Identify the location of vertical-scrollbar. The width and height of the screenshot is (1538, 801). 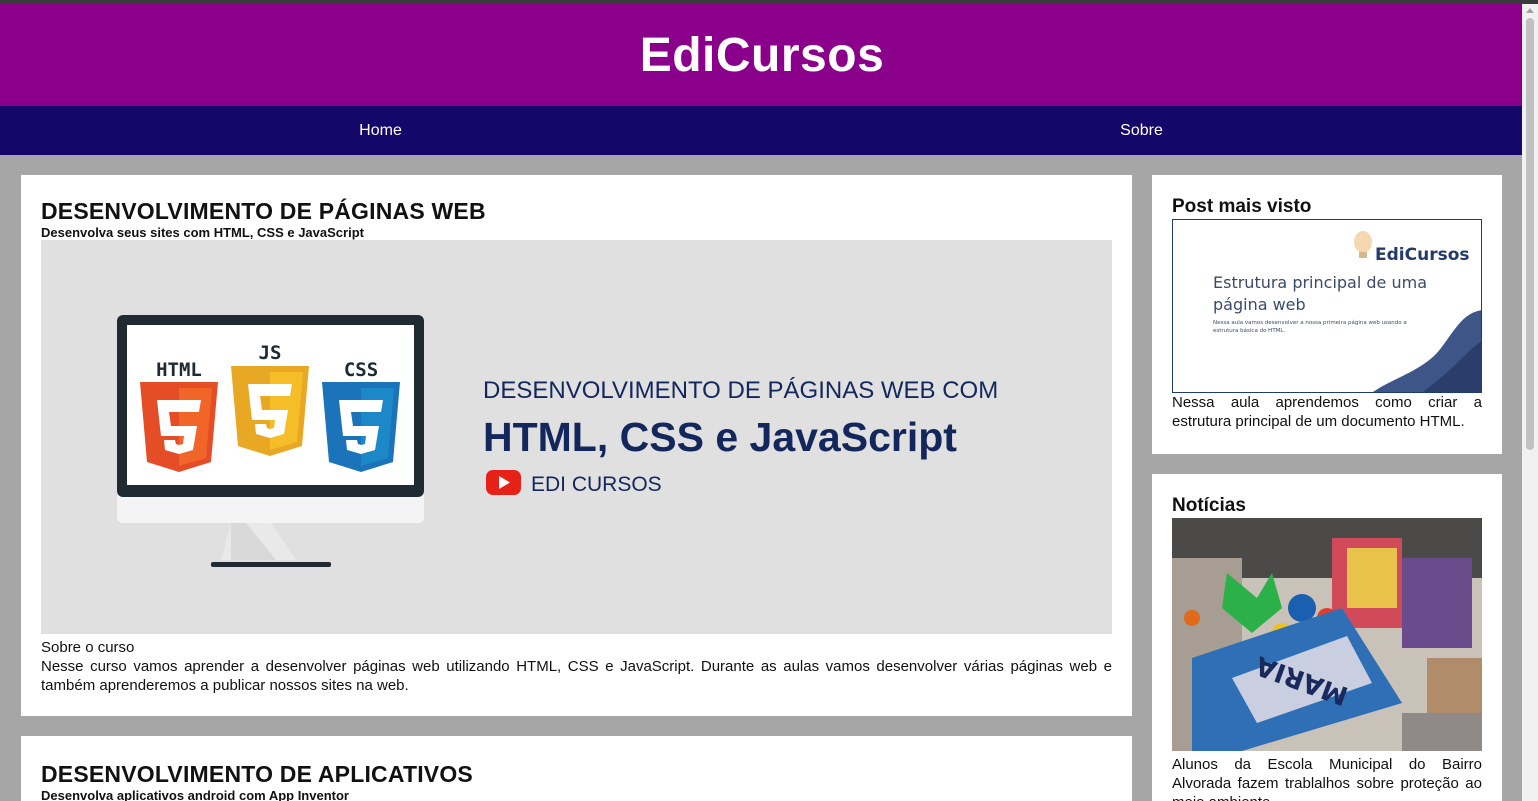
(1530, 402).